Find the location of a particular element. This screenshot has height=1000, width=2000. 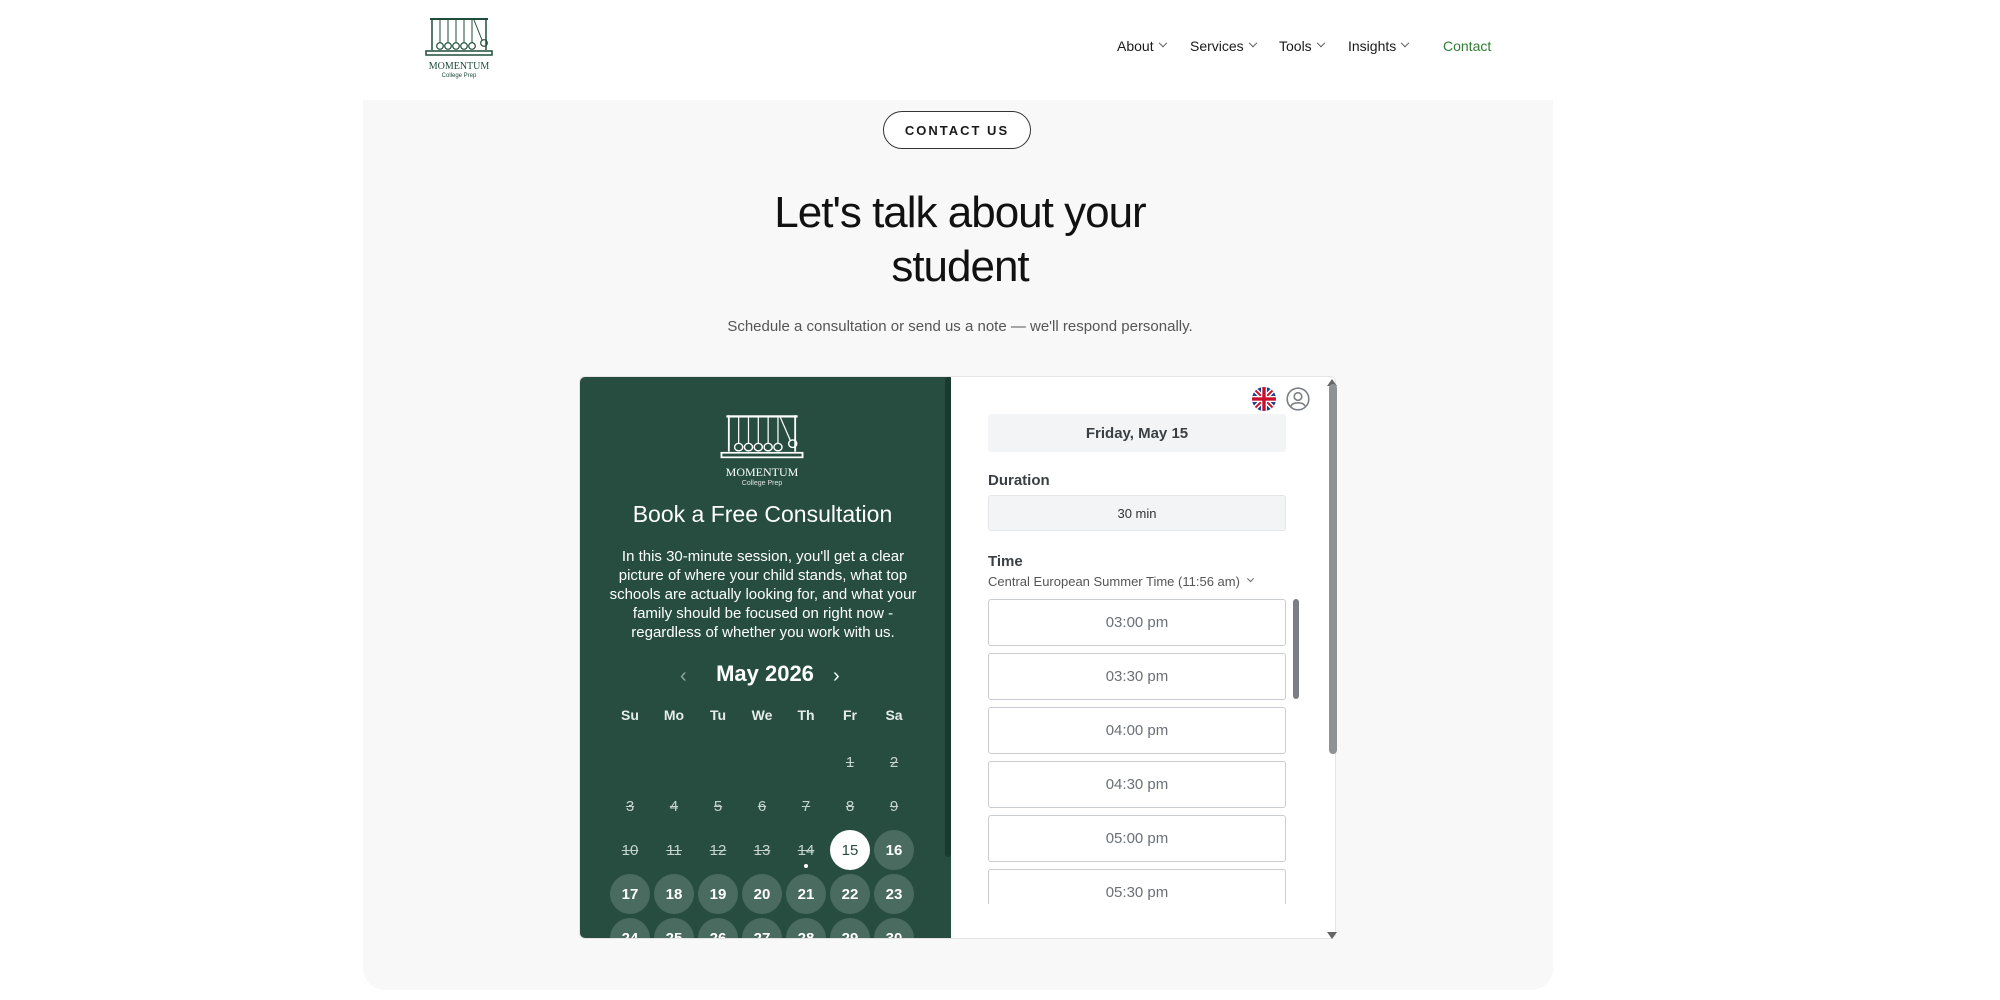

calendar-day: 4 is located at coordinates (674, 806).